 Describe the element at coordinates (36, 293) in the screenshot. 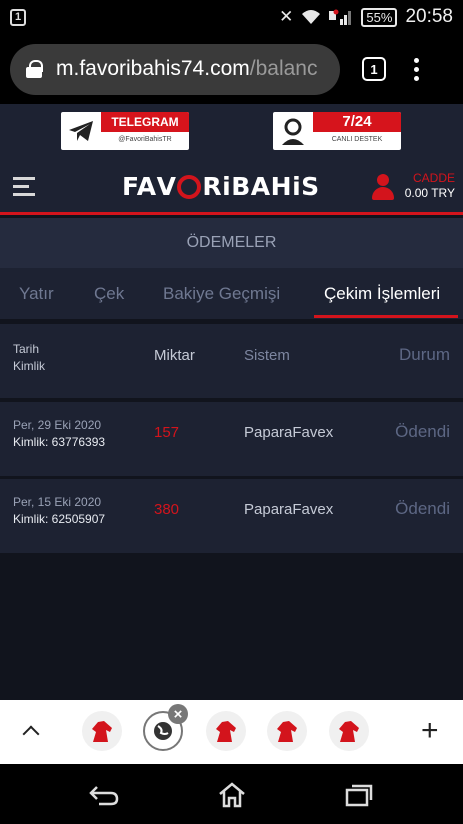

I see `tab-deposit: Yatır` at that location.